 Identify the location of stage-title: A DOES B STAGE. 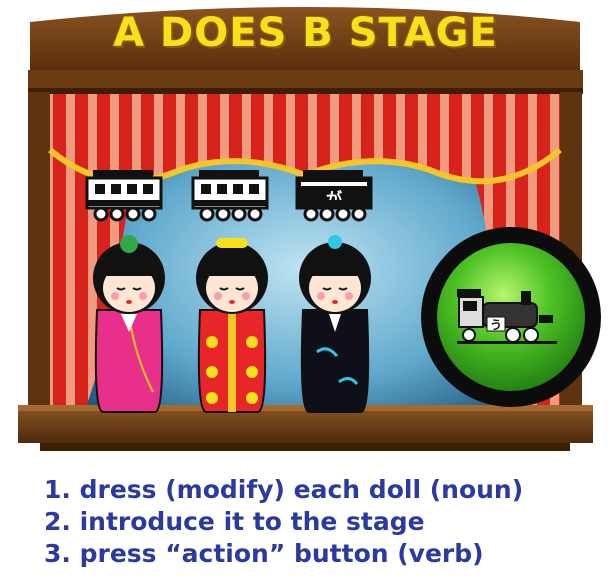
(305, 33).